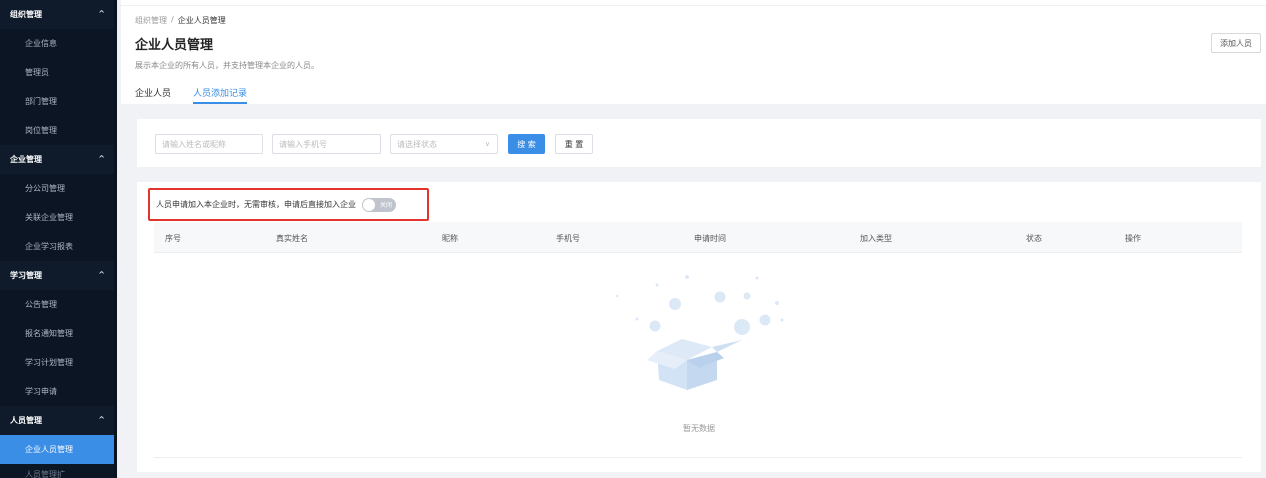 The height and width of the screenshot is (478, 1266). I want to click on empty-box-icon, so click(699, 332).